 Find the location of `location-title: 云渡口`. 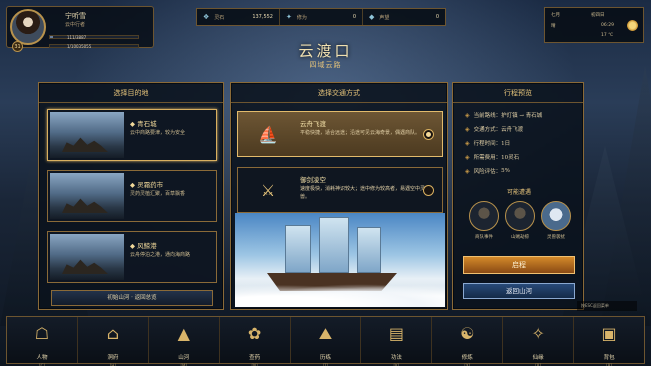

location-title: 云渡口 is located at coordinates (325, 51).